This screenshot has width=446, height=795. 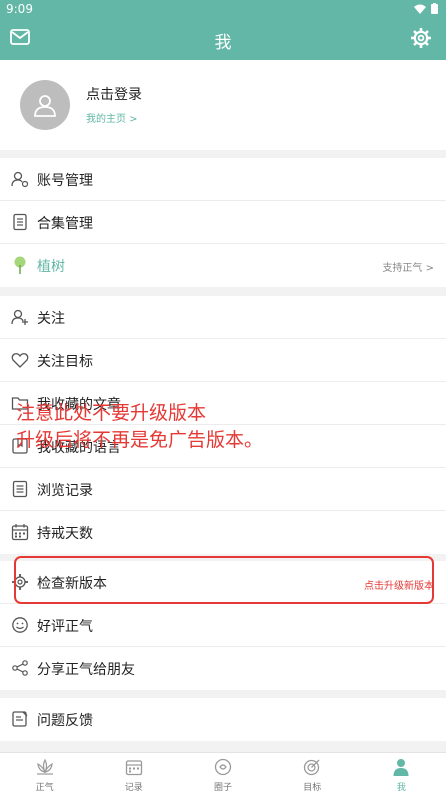 What do you see at coordinates (51, 267) in the screenshot?
I see `menu-item-label: 植树` at bounding box center [51, 267].